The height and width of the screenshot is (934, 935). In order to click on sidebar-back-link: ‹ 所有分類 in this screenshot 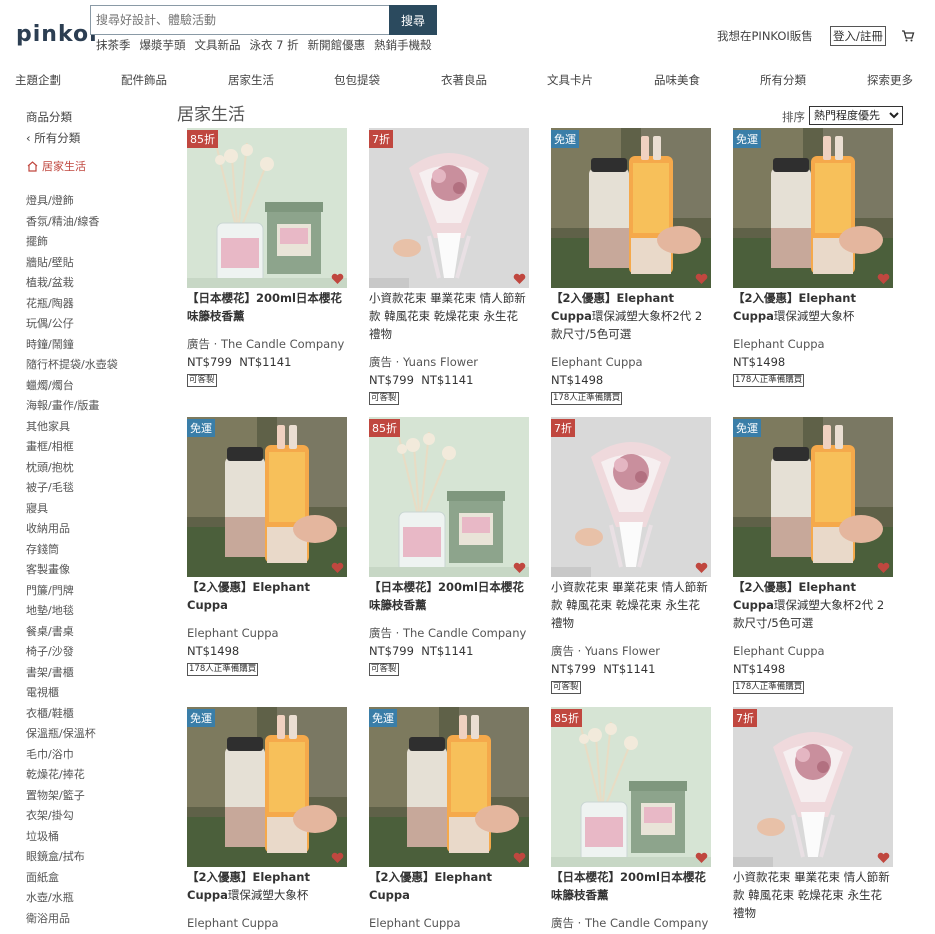, I will do `click(53, 138)`.